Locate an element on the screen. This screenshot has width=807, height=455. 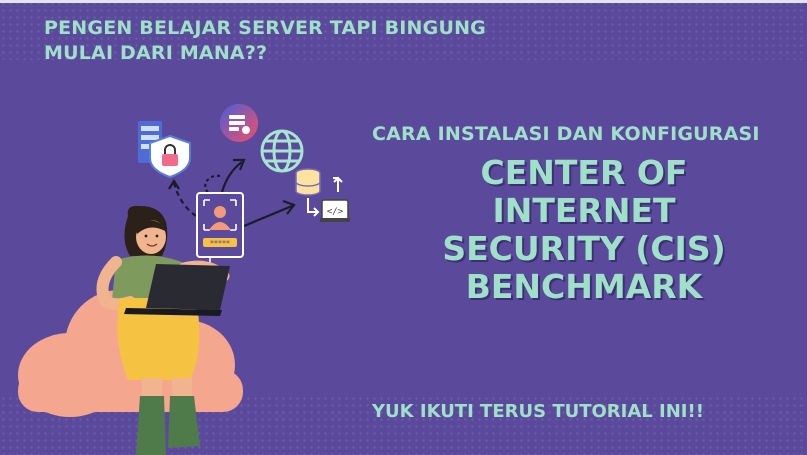
lock-shield-icon is located at coordinates (170, 156).